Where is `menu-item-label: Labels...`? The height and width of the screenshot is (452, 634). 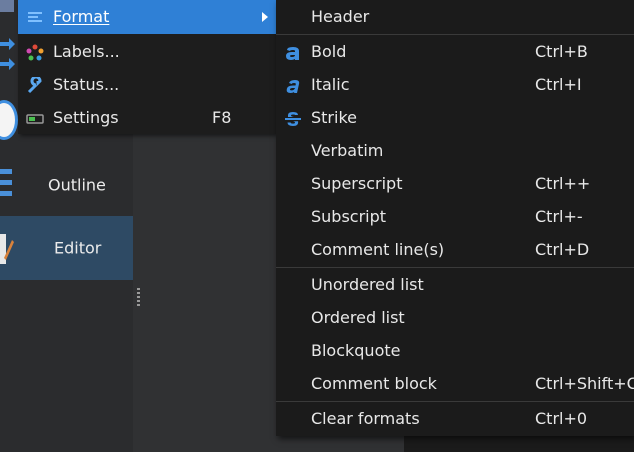 menu-item-label: Labels... is located at coordinates (86, 51).